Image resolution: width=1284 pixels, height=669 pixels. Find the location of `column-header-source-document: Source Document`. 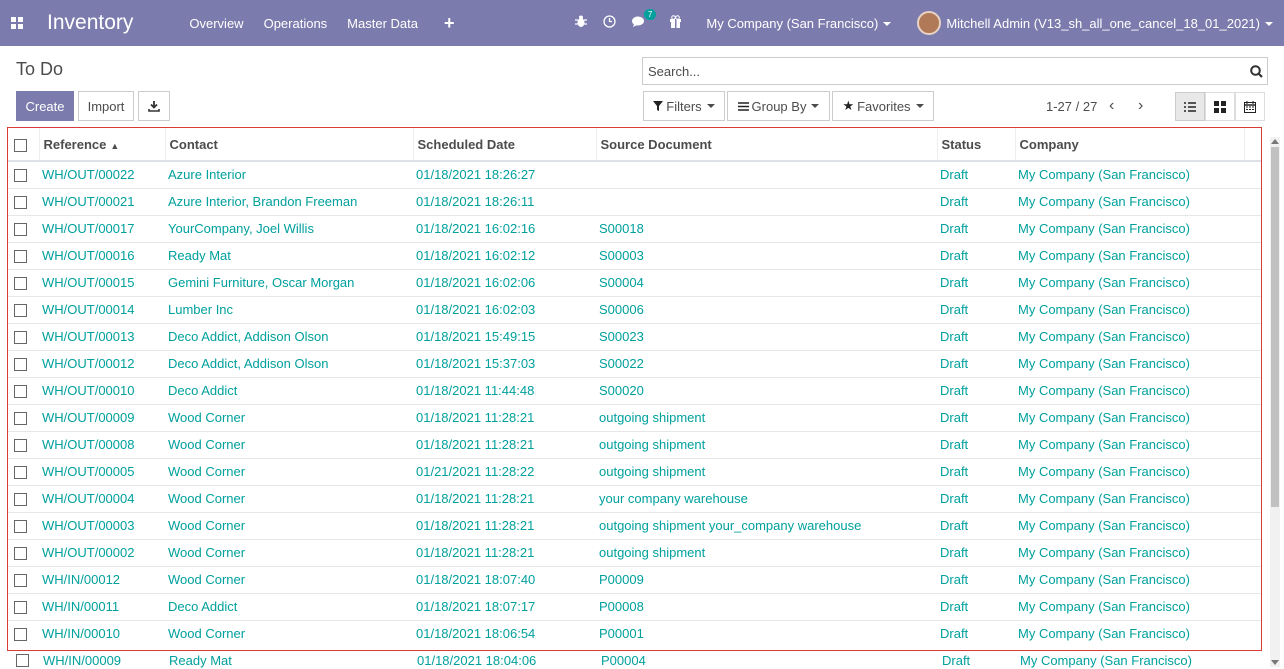

column-header-source-document: Source Document is located at coordinates (767, 145).